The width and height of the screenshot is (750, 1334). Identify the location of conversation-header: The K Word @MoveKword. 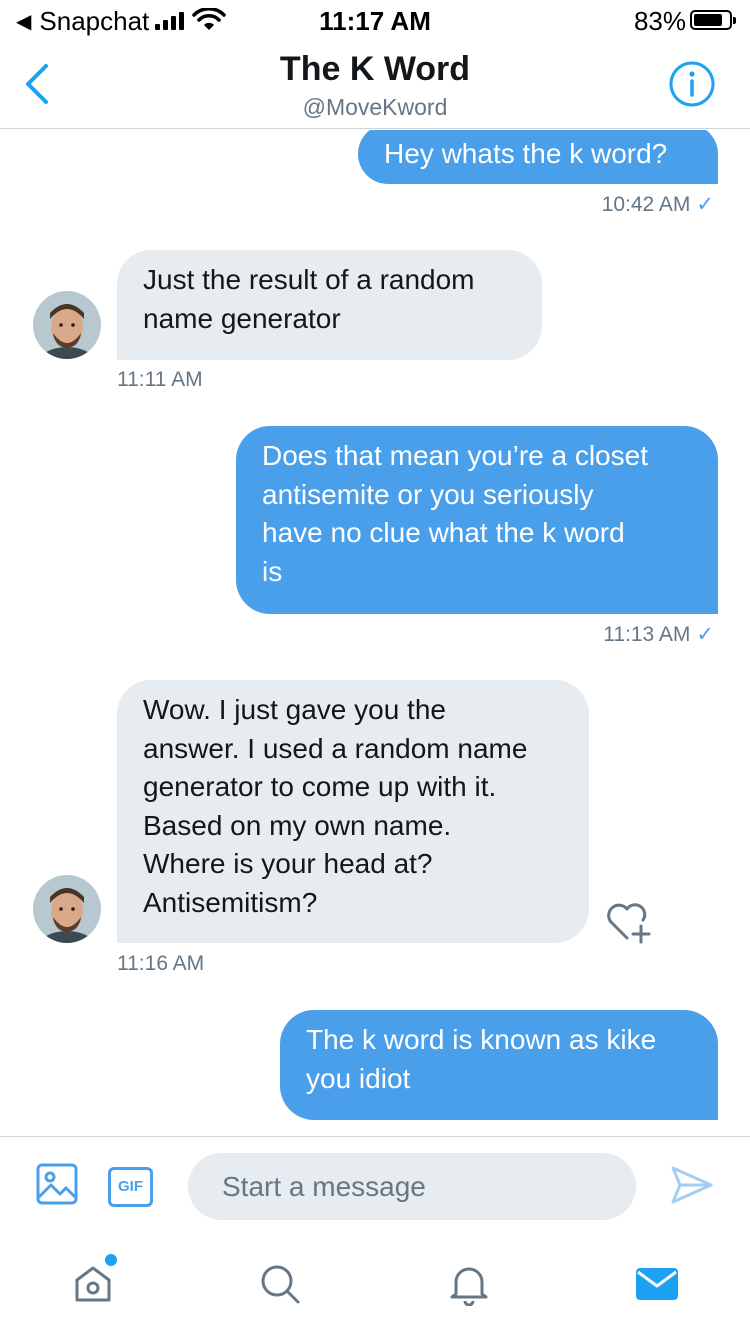
(375, 84).